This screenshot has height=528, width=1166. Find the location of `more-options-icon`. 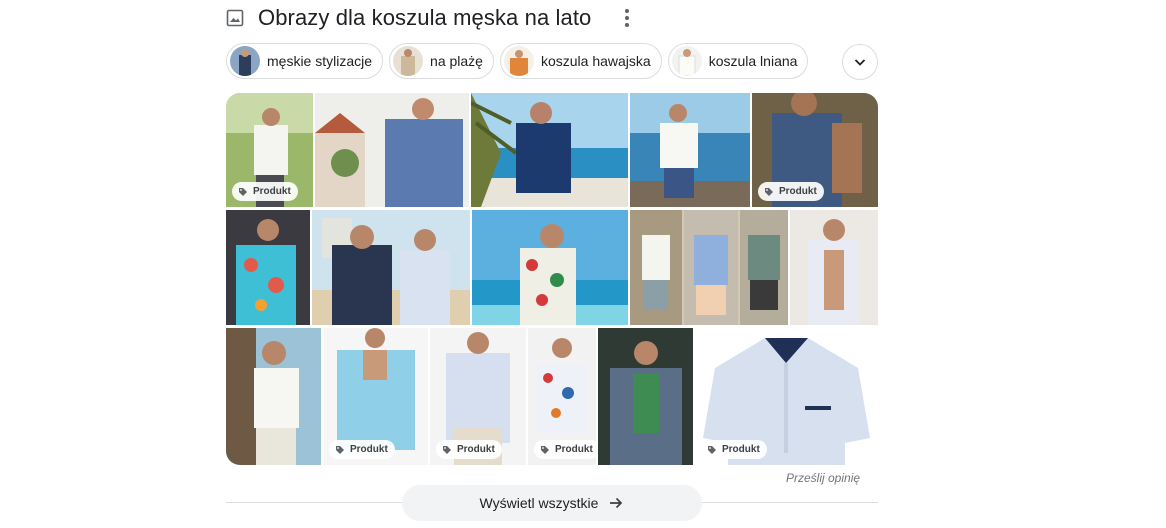

more-options-icon is located at coordinates (627, 18).